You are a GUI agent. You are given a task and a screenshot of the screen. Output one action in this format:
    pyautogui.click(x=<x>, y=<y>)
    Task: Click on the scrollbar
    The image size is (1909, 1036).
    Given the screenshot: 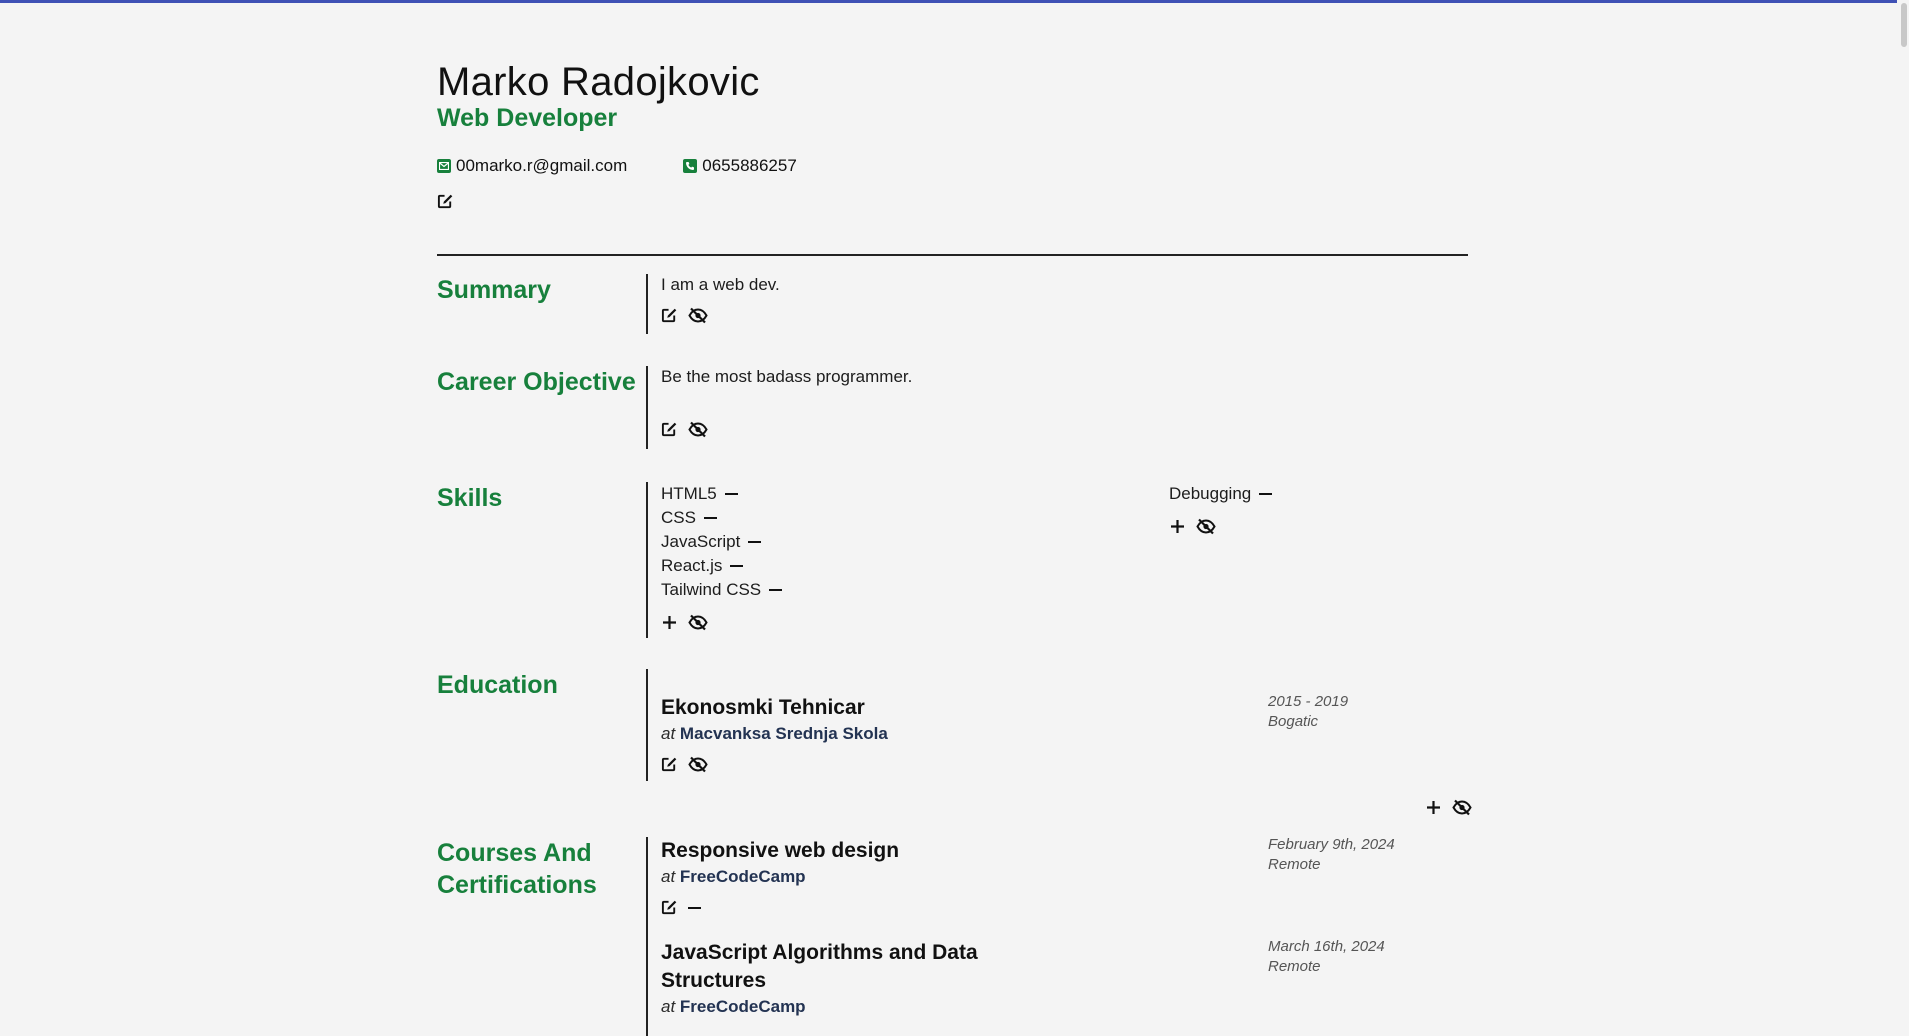 What is the action you would take?
    pyautogui.click(x=1903, y=518)
    